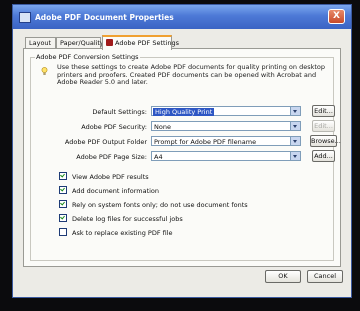 The height and width of the screenshot is (311, 360). Describe the element at coordinates (114, 127) in the screenshot. I see `security-label: Adobe PDF Security:` at that location.